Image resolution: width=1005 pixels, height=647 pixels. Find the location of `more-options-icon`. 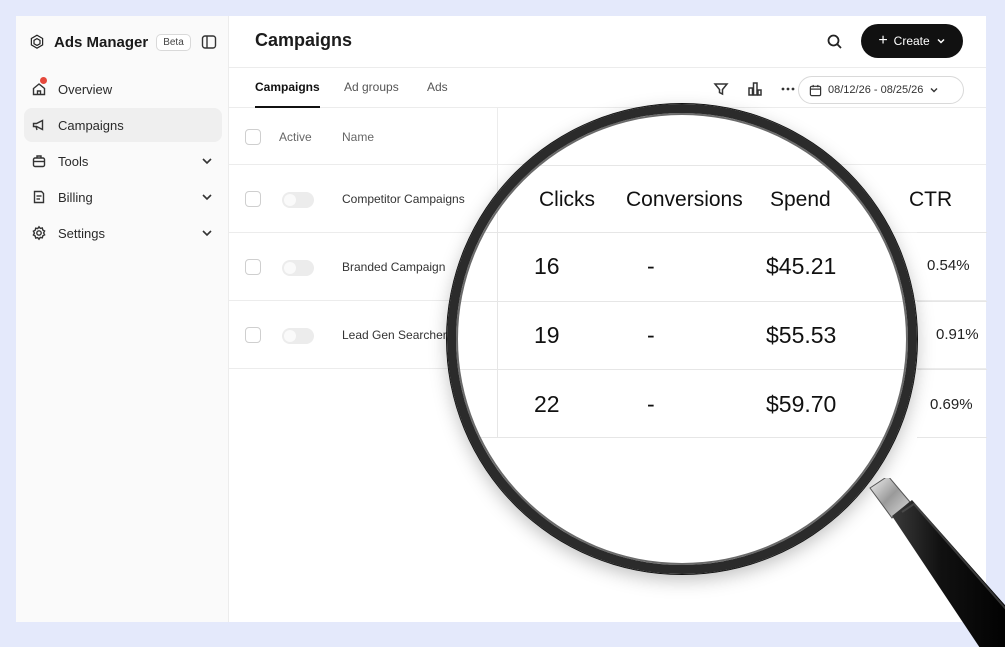

more-options-icon is located at coordinates (788, 89).